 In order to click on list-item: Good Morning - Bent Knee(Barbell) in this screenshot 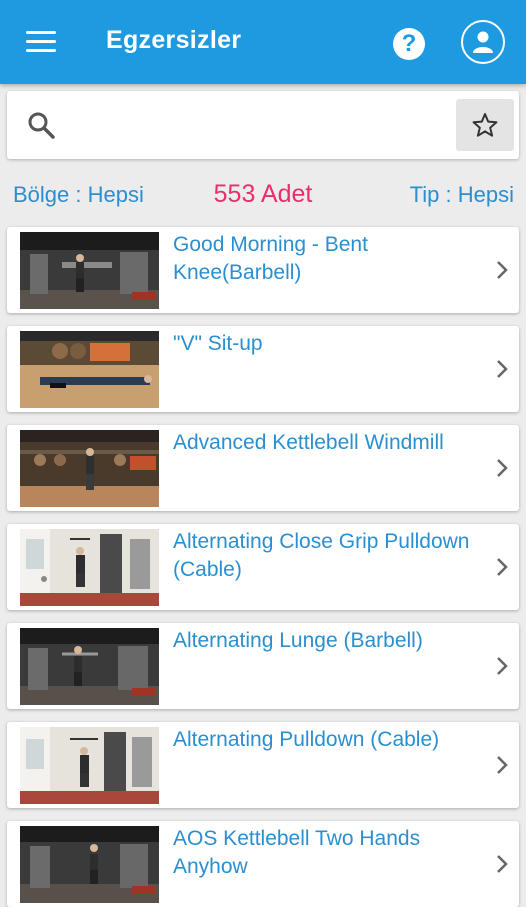, I will do `click(263, 270)`.